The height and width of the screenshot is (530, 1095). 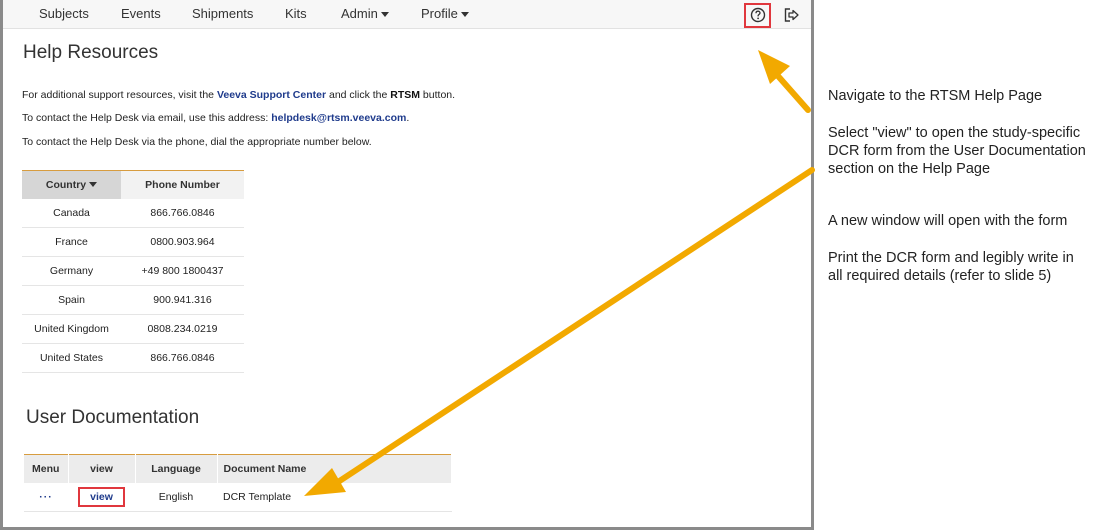 What do you see at coordinates (71, 271) in the screenshot?
I see `country-cell: Germany` at bounding box center [71, 271].